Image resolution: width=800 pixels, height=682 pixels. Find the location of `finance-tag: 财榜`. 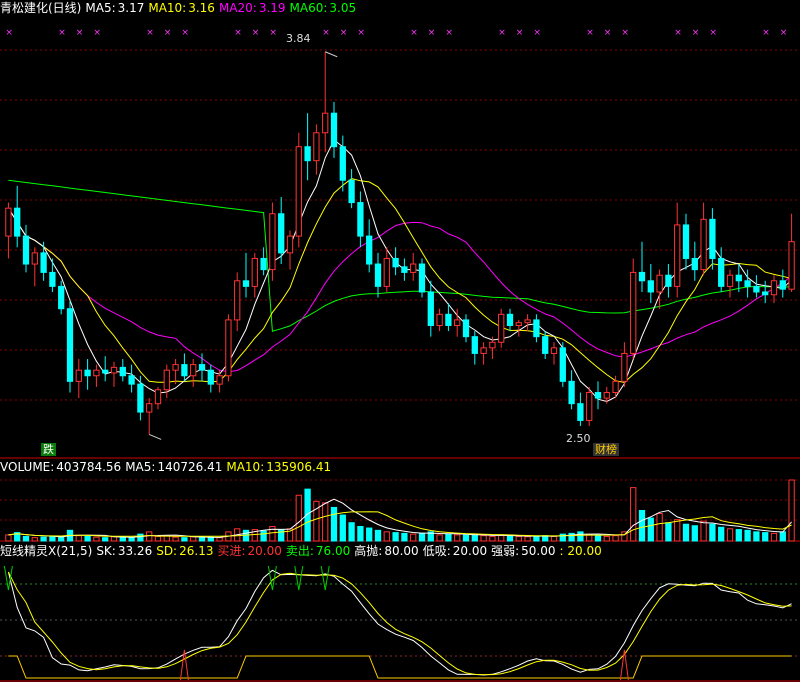

finance-tag: 财榜 is located at coordinates (606, 449).